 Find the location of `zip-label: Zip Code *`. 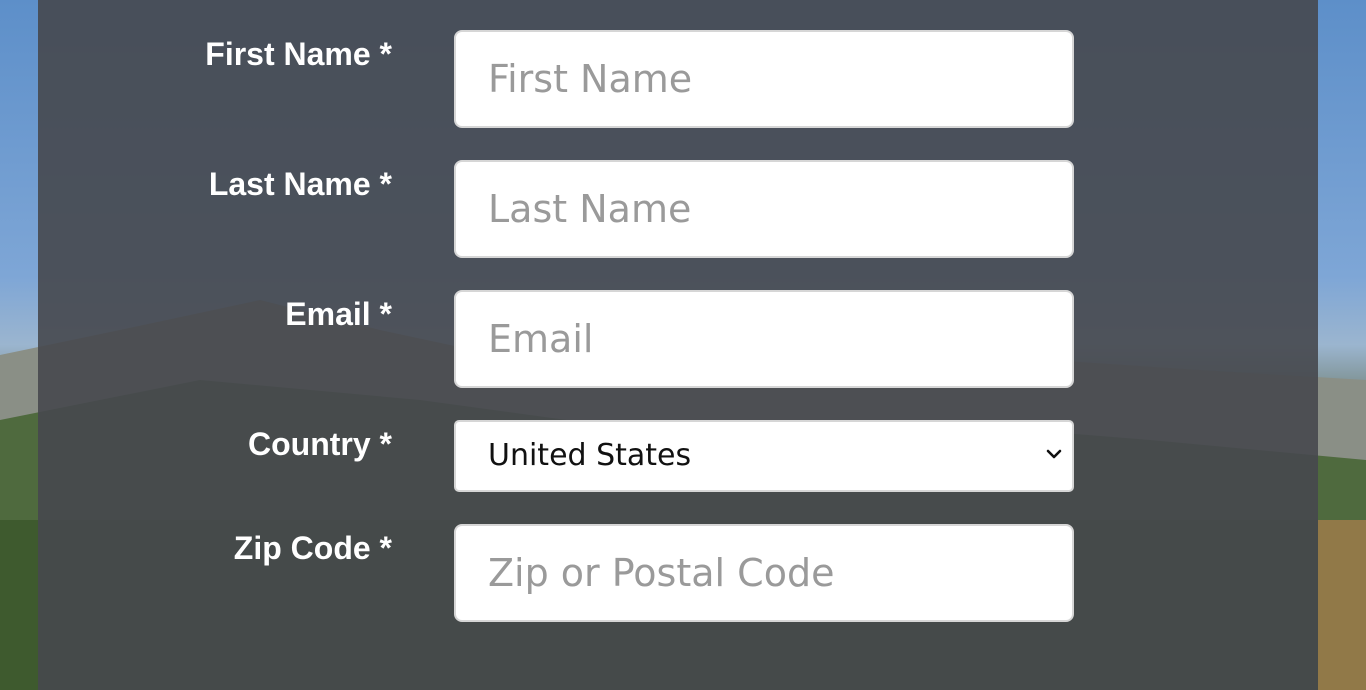

zip-label: Zip Code * is located at coordinates (312, 548).